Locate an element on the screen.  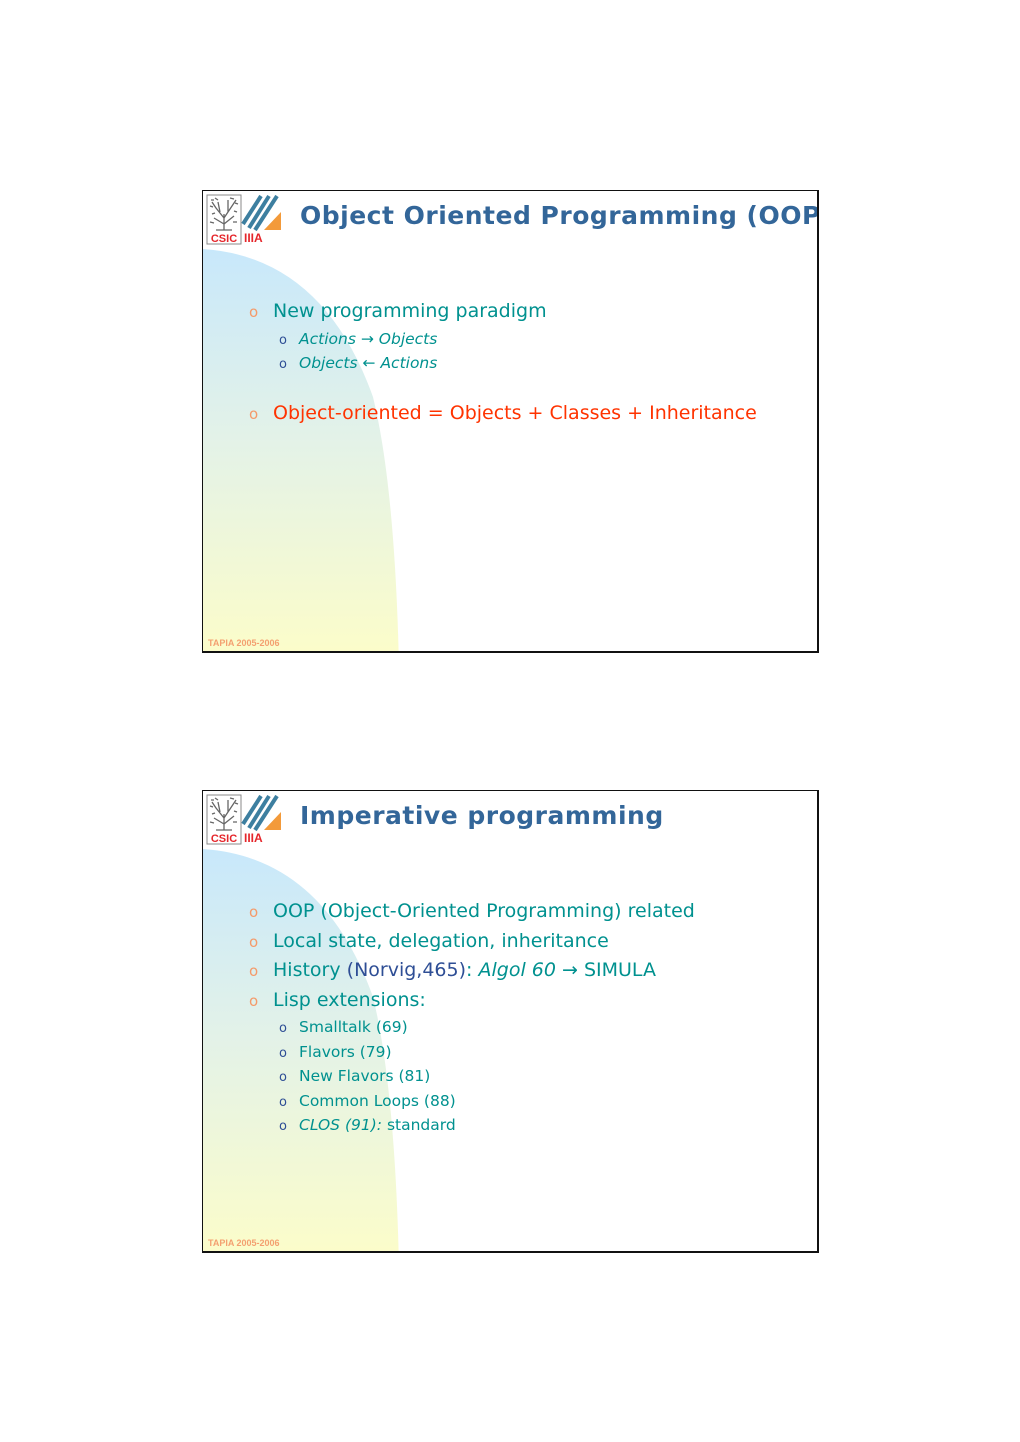
sub-bullet-text: Objects ← Actions is located at coordinates (368, 363).